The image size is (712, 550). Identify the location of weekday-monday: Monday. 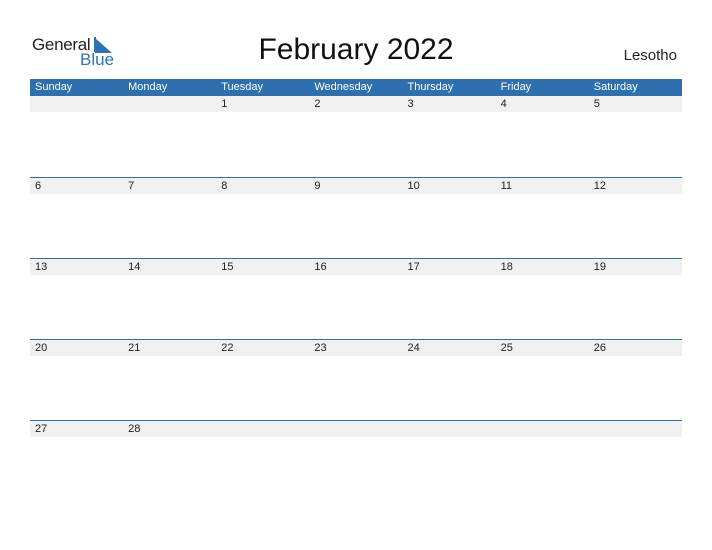
(148, 87).